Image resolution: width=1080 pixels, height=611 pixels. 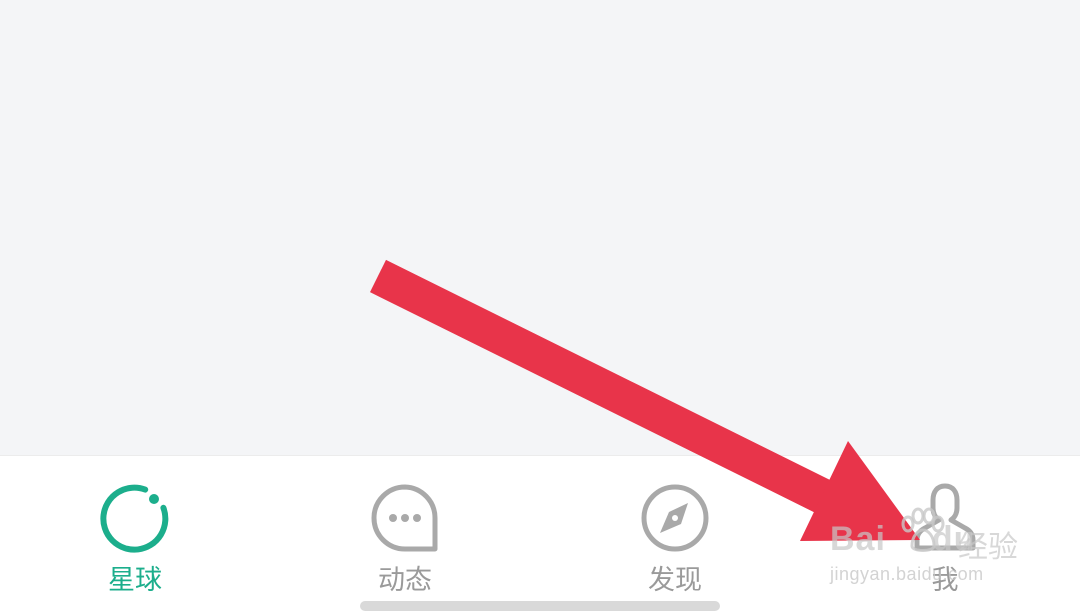 What do you see at coordinates (675, 580) in the screenshot?
I see `tab-discover-label: 发现` at bounding box center [675, 580].